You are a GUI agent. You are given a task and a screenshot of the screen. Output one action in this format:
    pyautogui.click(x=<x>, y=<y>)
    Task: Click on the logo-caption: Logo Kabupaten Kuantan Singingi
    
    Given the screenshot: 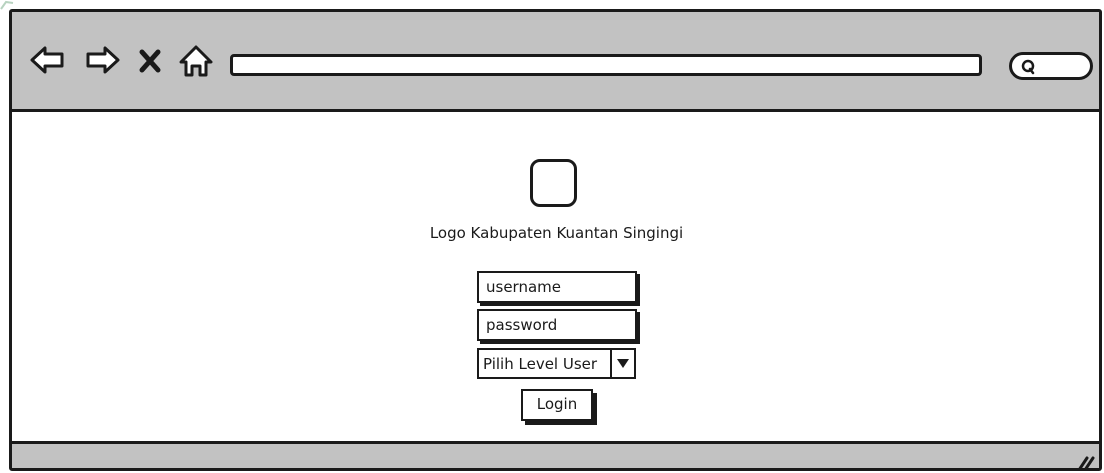 What is the action you would take?
    pyautogui.click(x=556, y=233)
    